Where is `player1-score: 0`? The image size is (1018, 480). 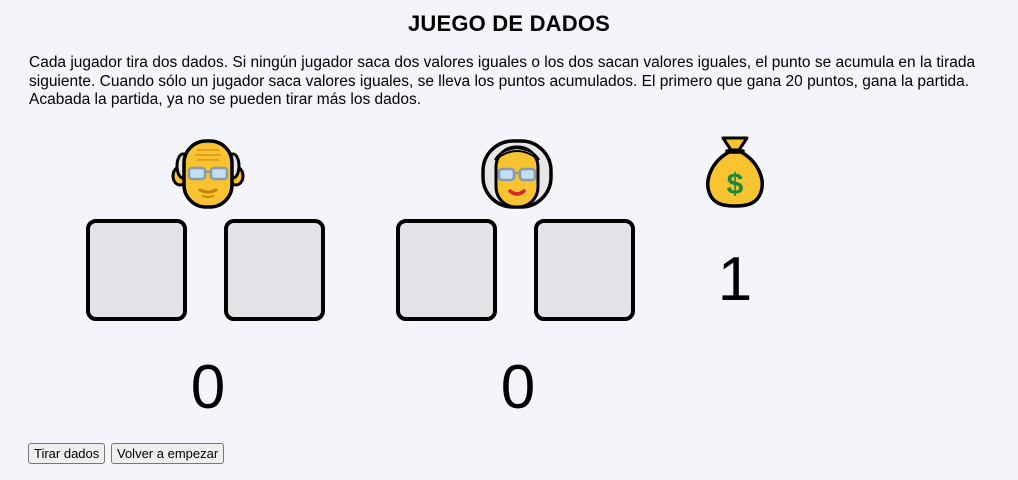 player1-score: 0 is located at coordinates (208, 387).